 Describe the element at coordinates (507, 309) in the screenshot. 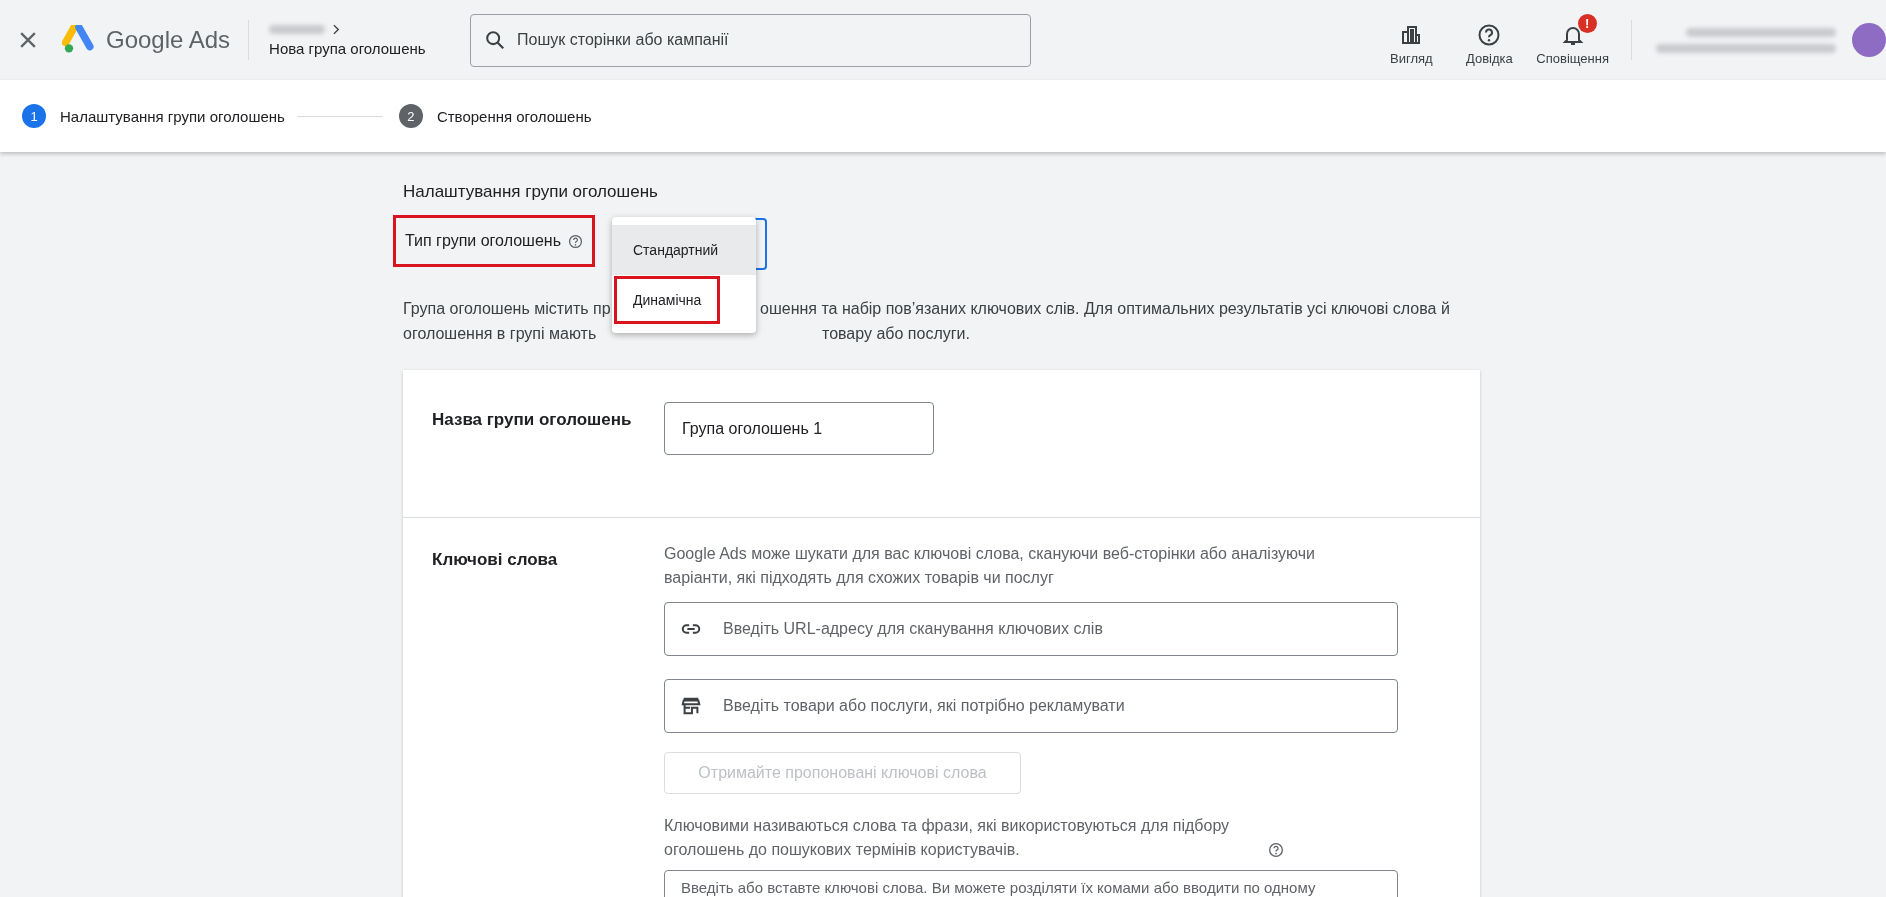

I see `description-text: Група оголошень містить пр` at that location.